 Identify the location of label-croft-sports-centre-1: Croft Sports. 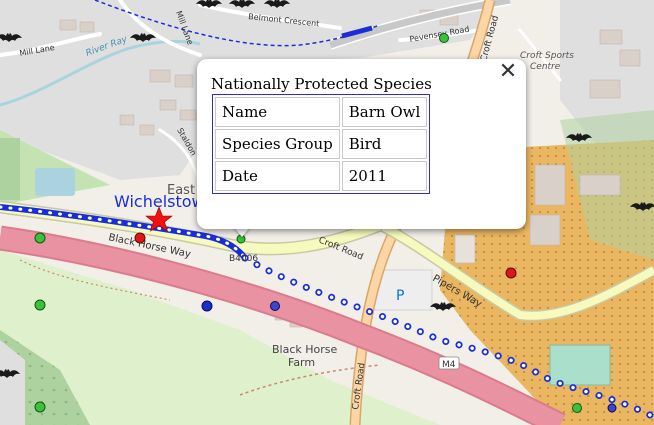
(547, 56).